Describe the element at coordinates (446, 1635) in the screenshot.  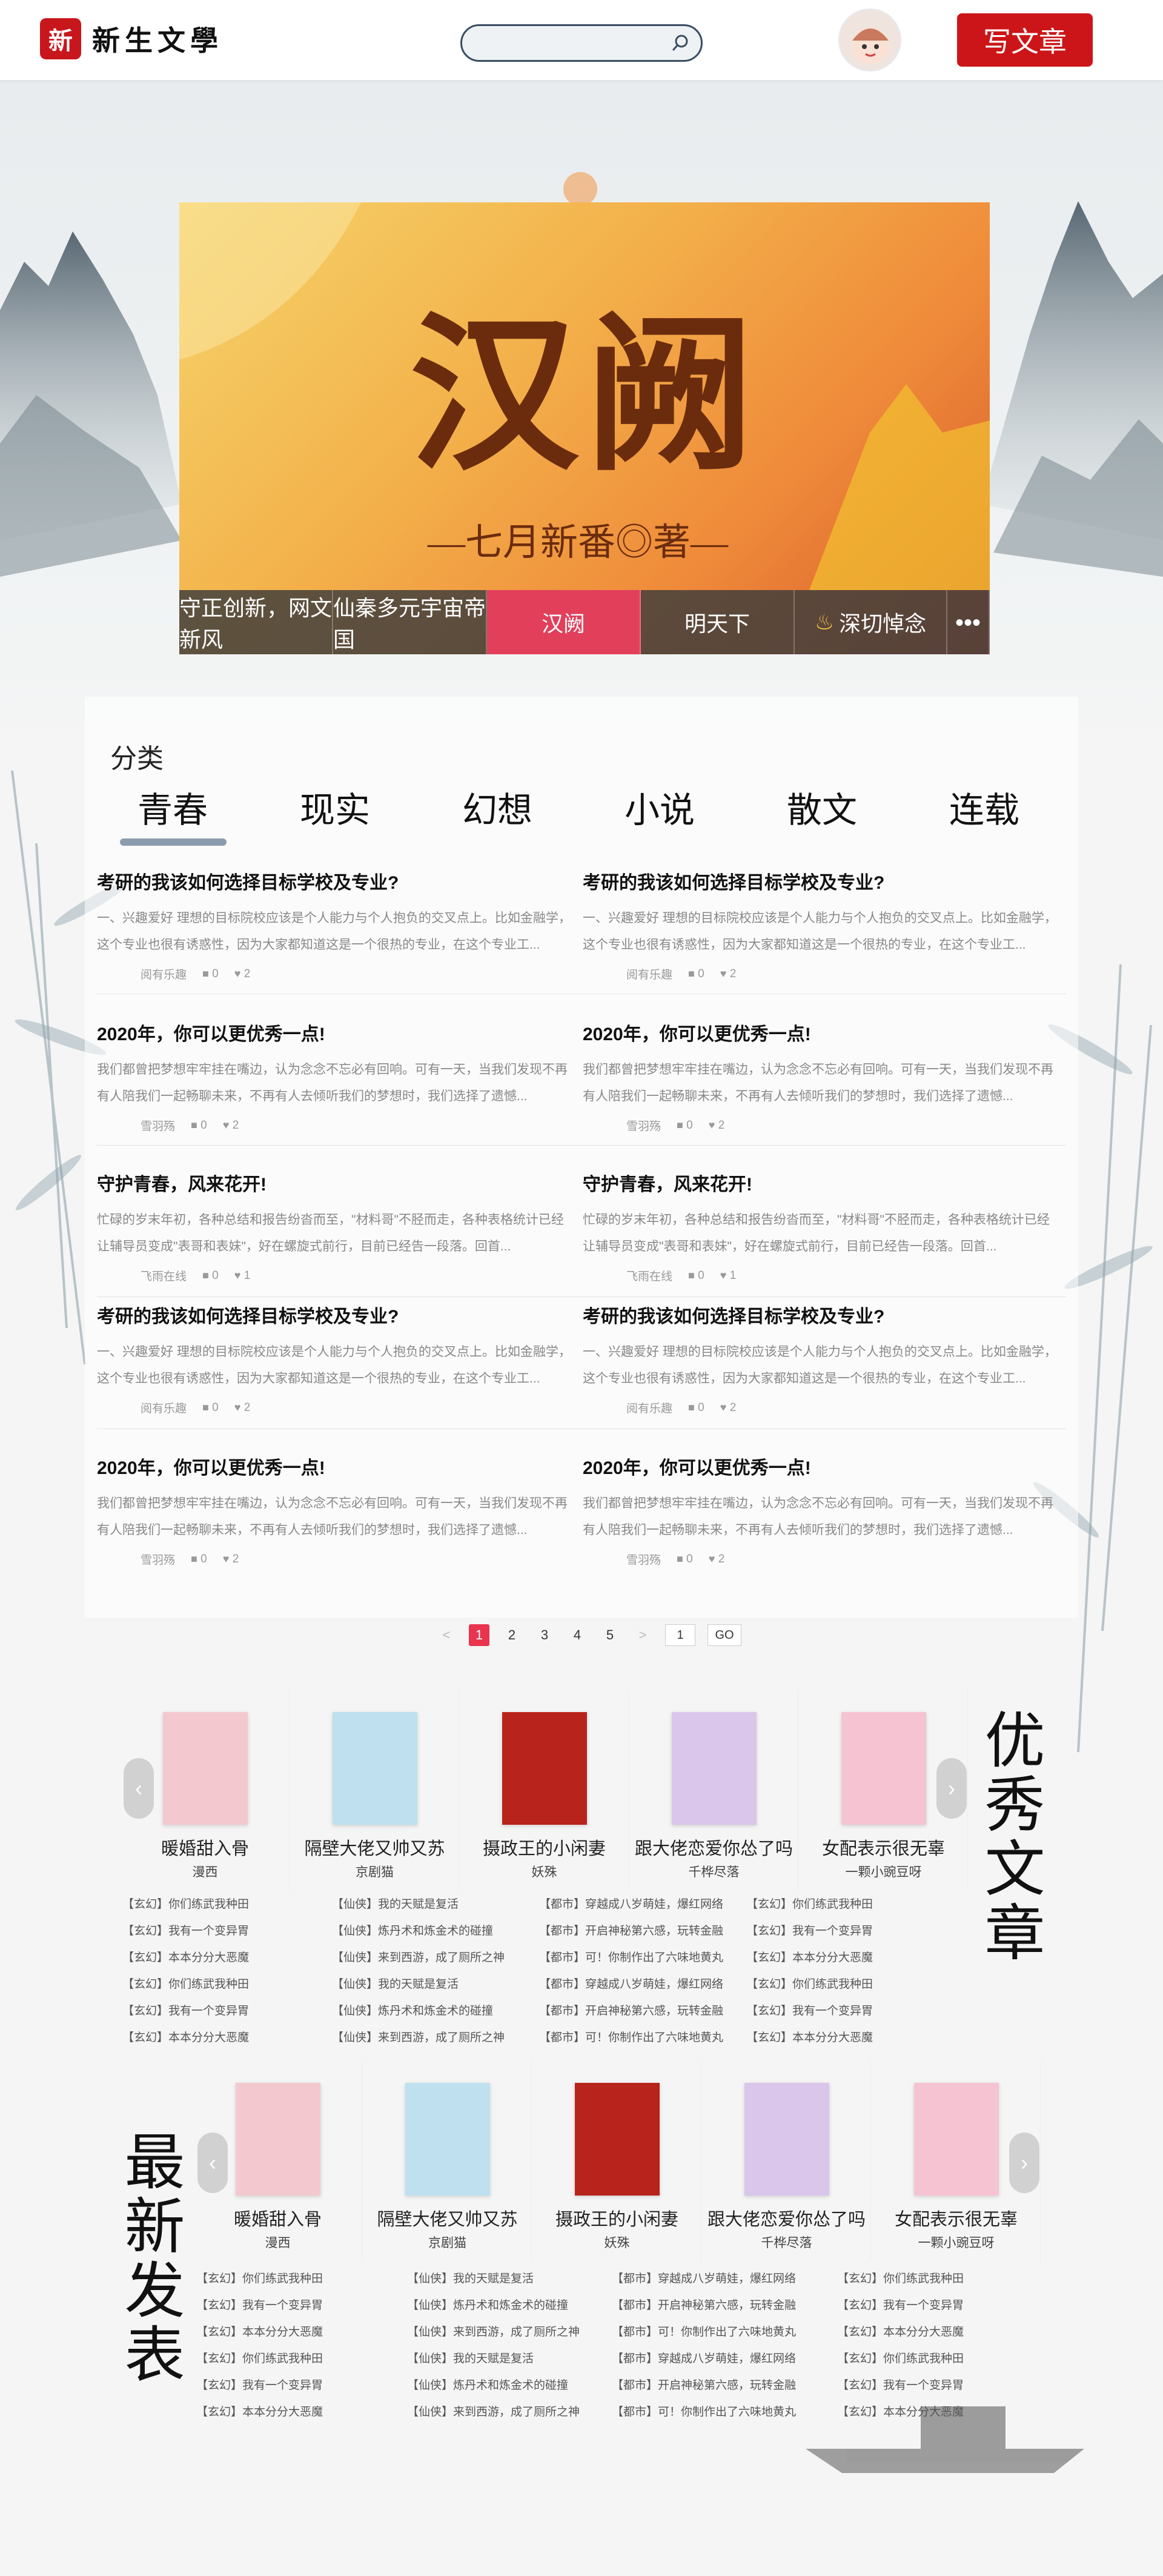
I see `prev-page-button: <` at that location.